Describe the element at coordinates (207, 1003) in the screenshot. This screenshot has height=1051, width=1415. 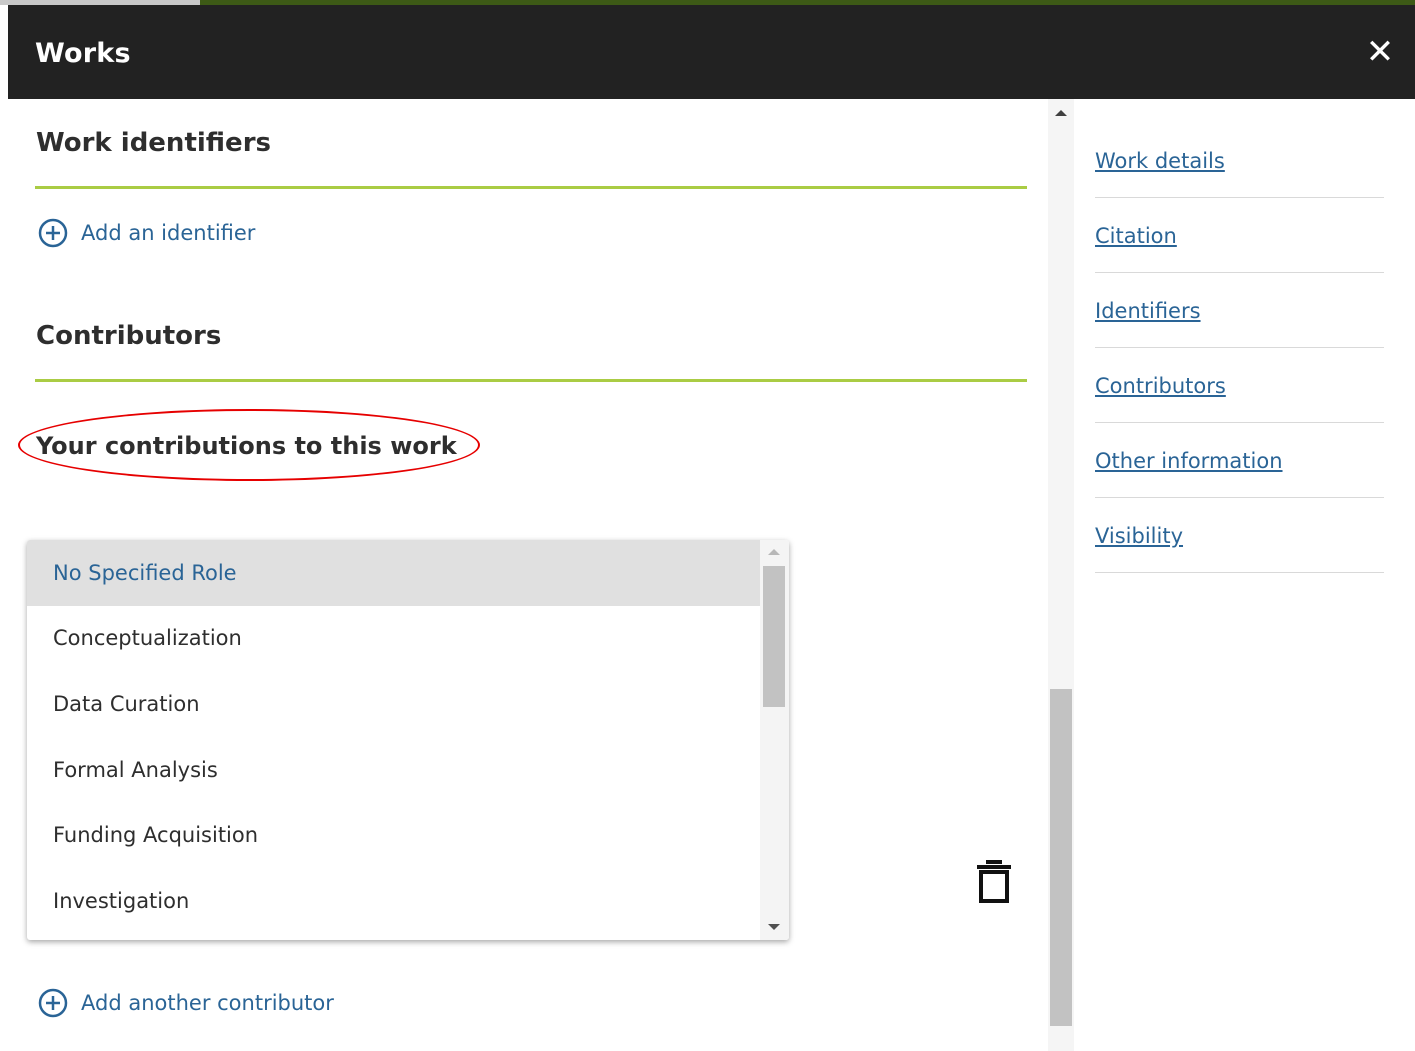
I see `add-contributor-label: Add another contributor` at that location.